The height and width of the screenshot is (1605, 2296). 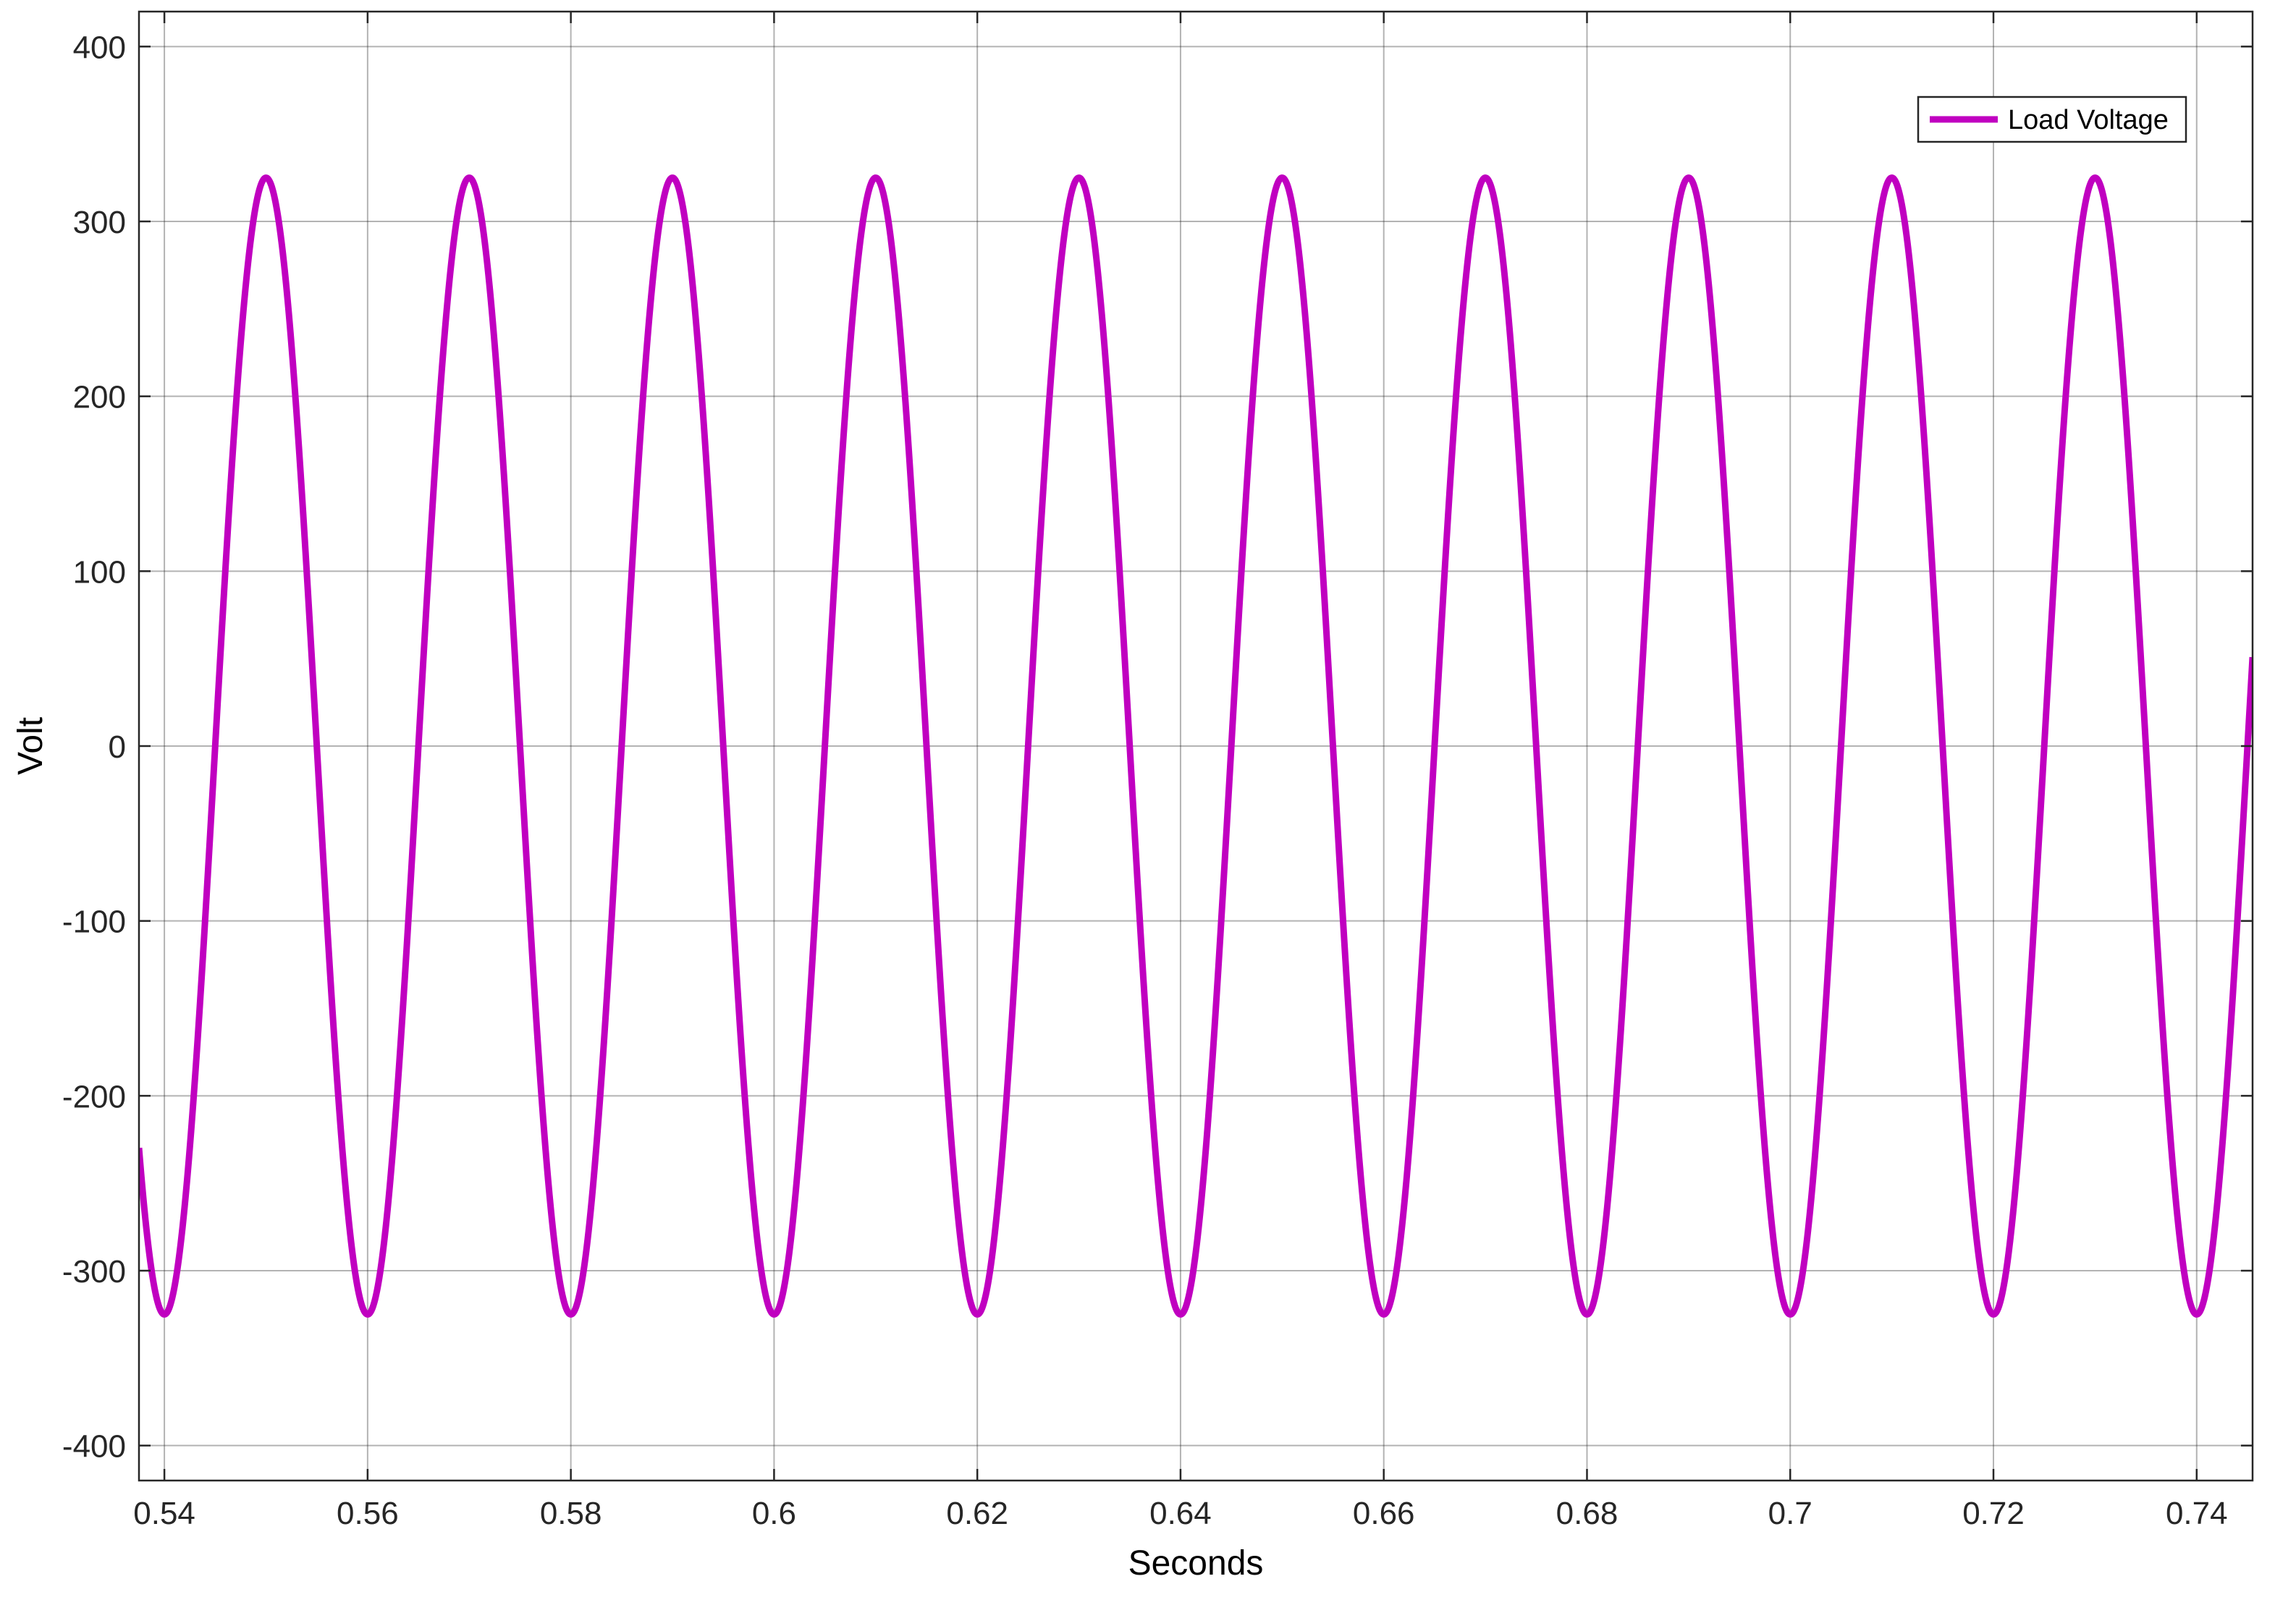 I want to click on x-tick-label: 0.62, so click(x=977, y=1514).